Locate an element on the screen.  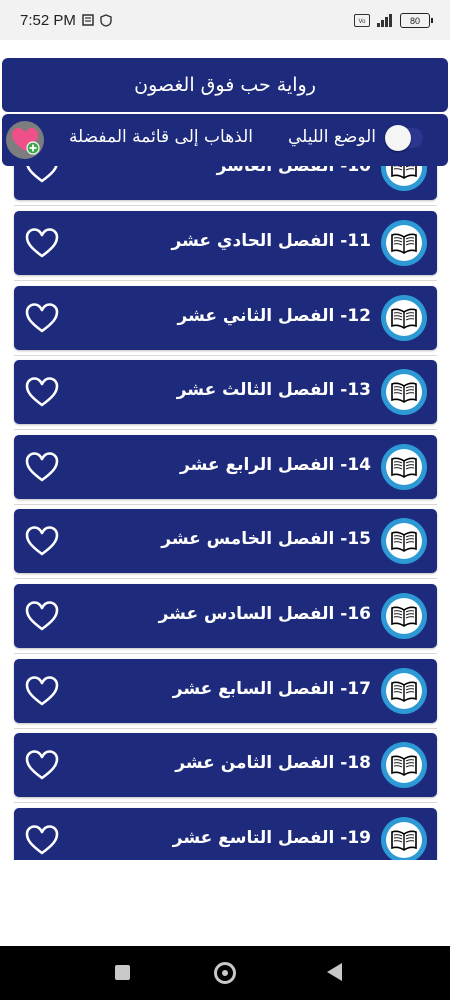
sim-card-icon is located at coordinates (88, 20).